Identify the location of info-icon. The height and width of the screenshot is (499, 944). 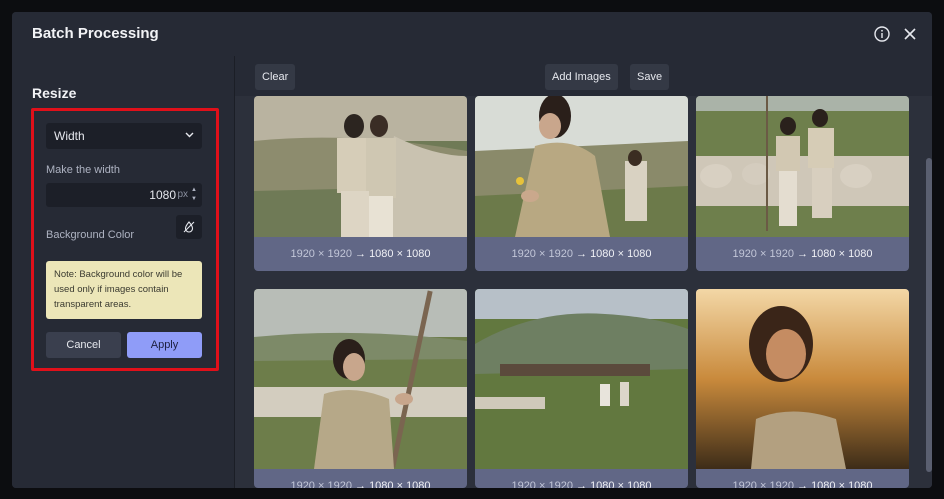
(882, 34).